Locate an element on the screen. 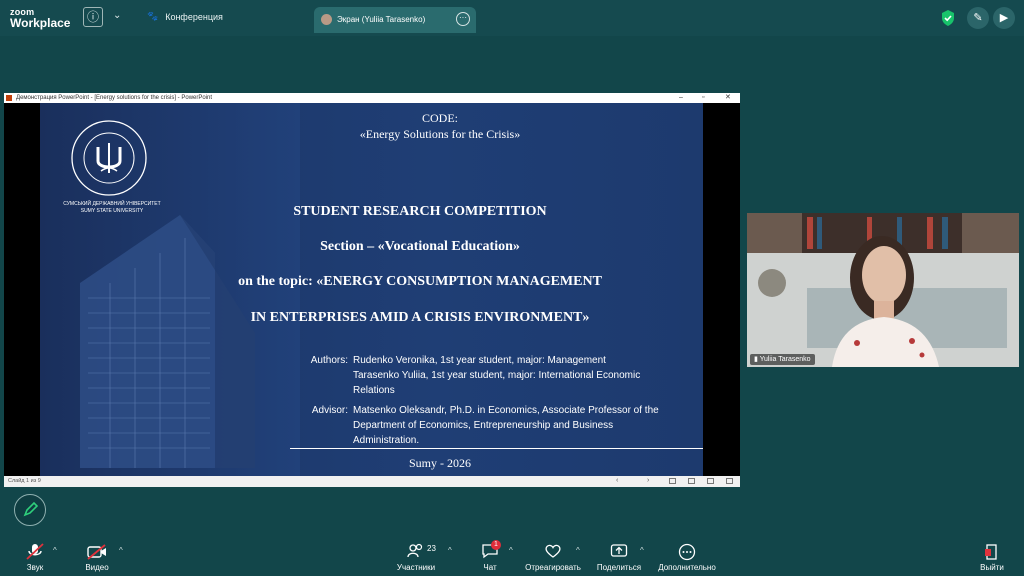 This screenshot has height=576, width=1024. meeting-tab: 🐾 Конференция is located at coordinates (185, 16).